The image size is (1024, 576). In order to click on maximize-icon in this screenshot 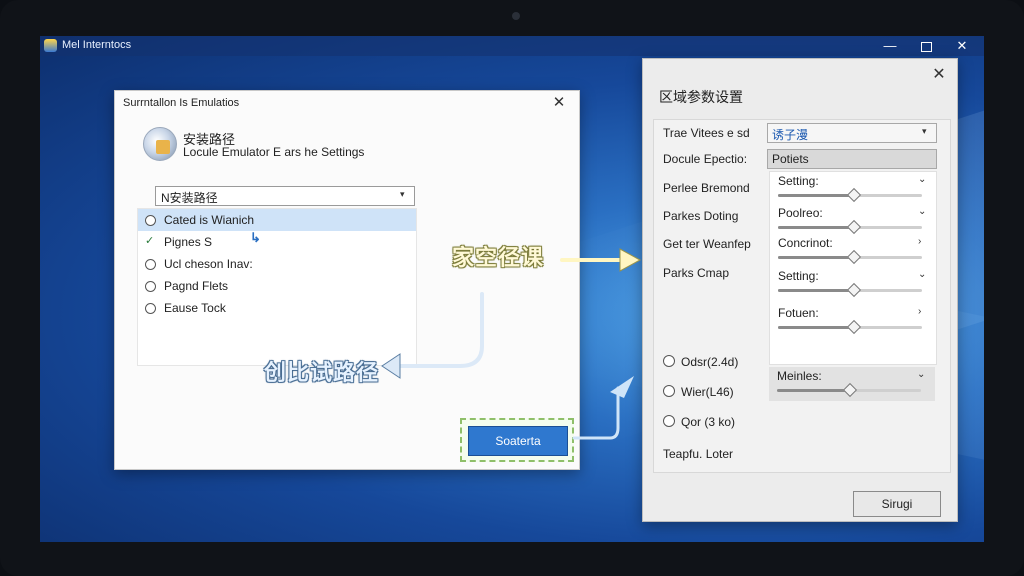, I will do `click(926, 46)`.